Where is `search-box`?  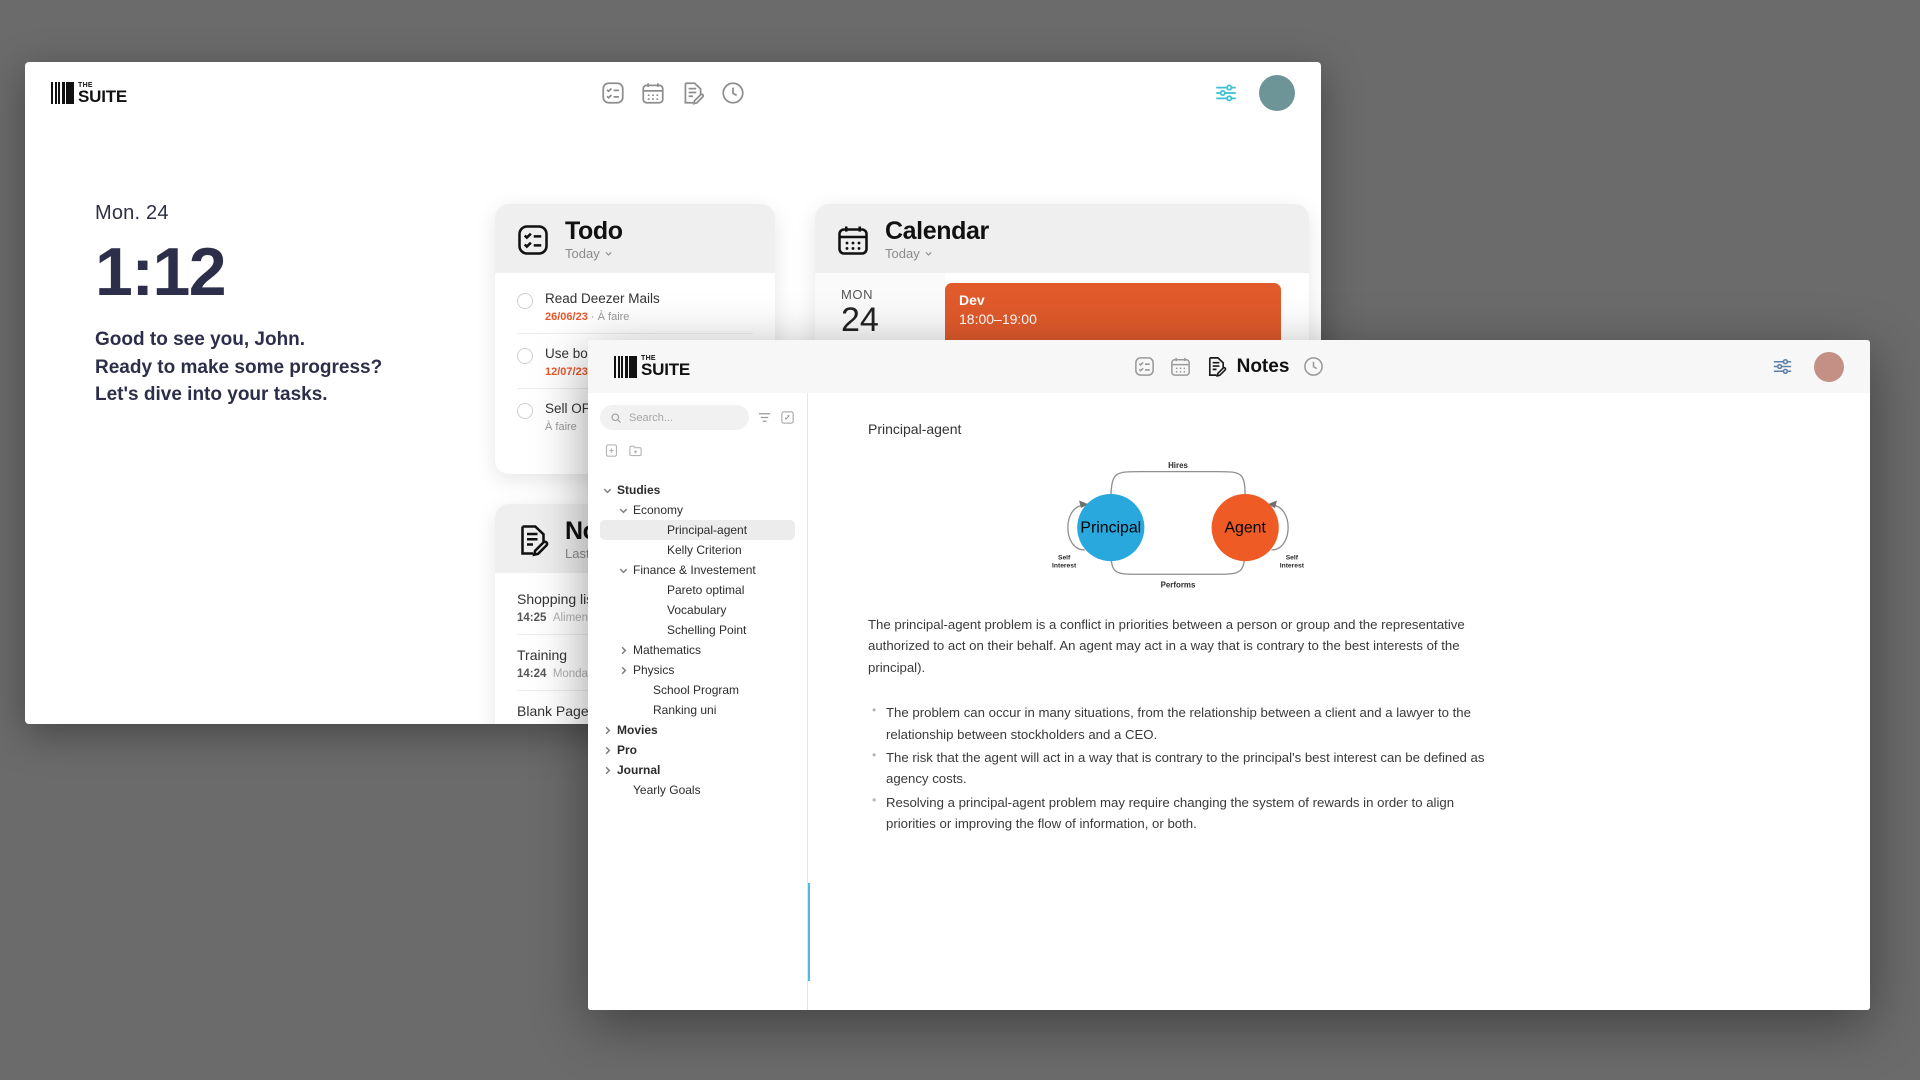 search-box is located at coordinates (674, 417).